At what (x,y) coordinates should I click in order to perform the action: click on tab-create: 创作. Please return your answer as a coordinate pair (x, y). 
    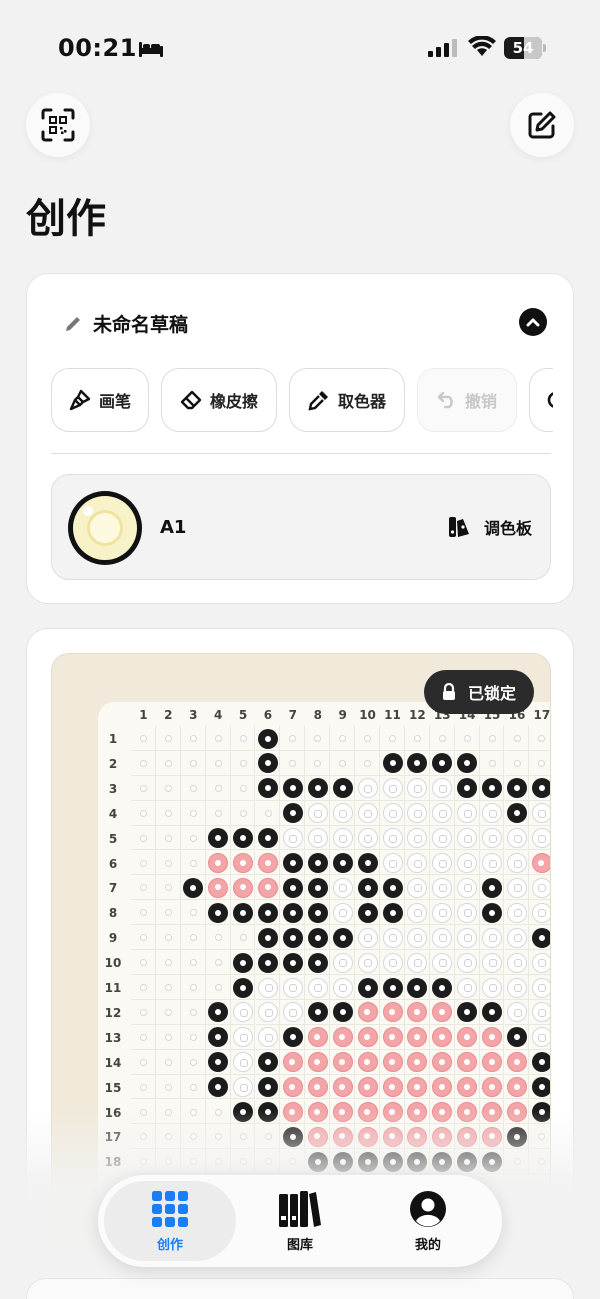
    Looking at the image, I should click on (170, 1221).